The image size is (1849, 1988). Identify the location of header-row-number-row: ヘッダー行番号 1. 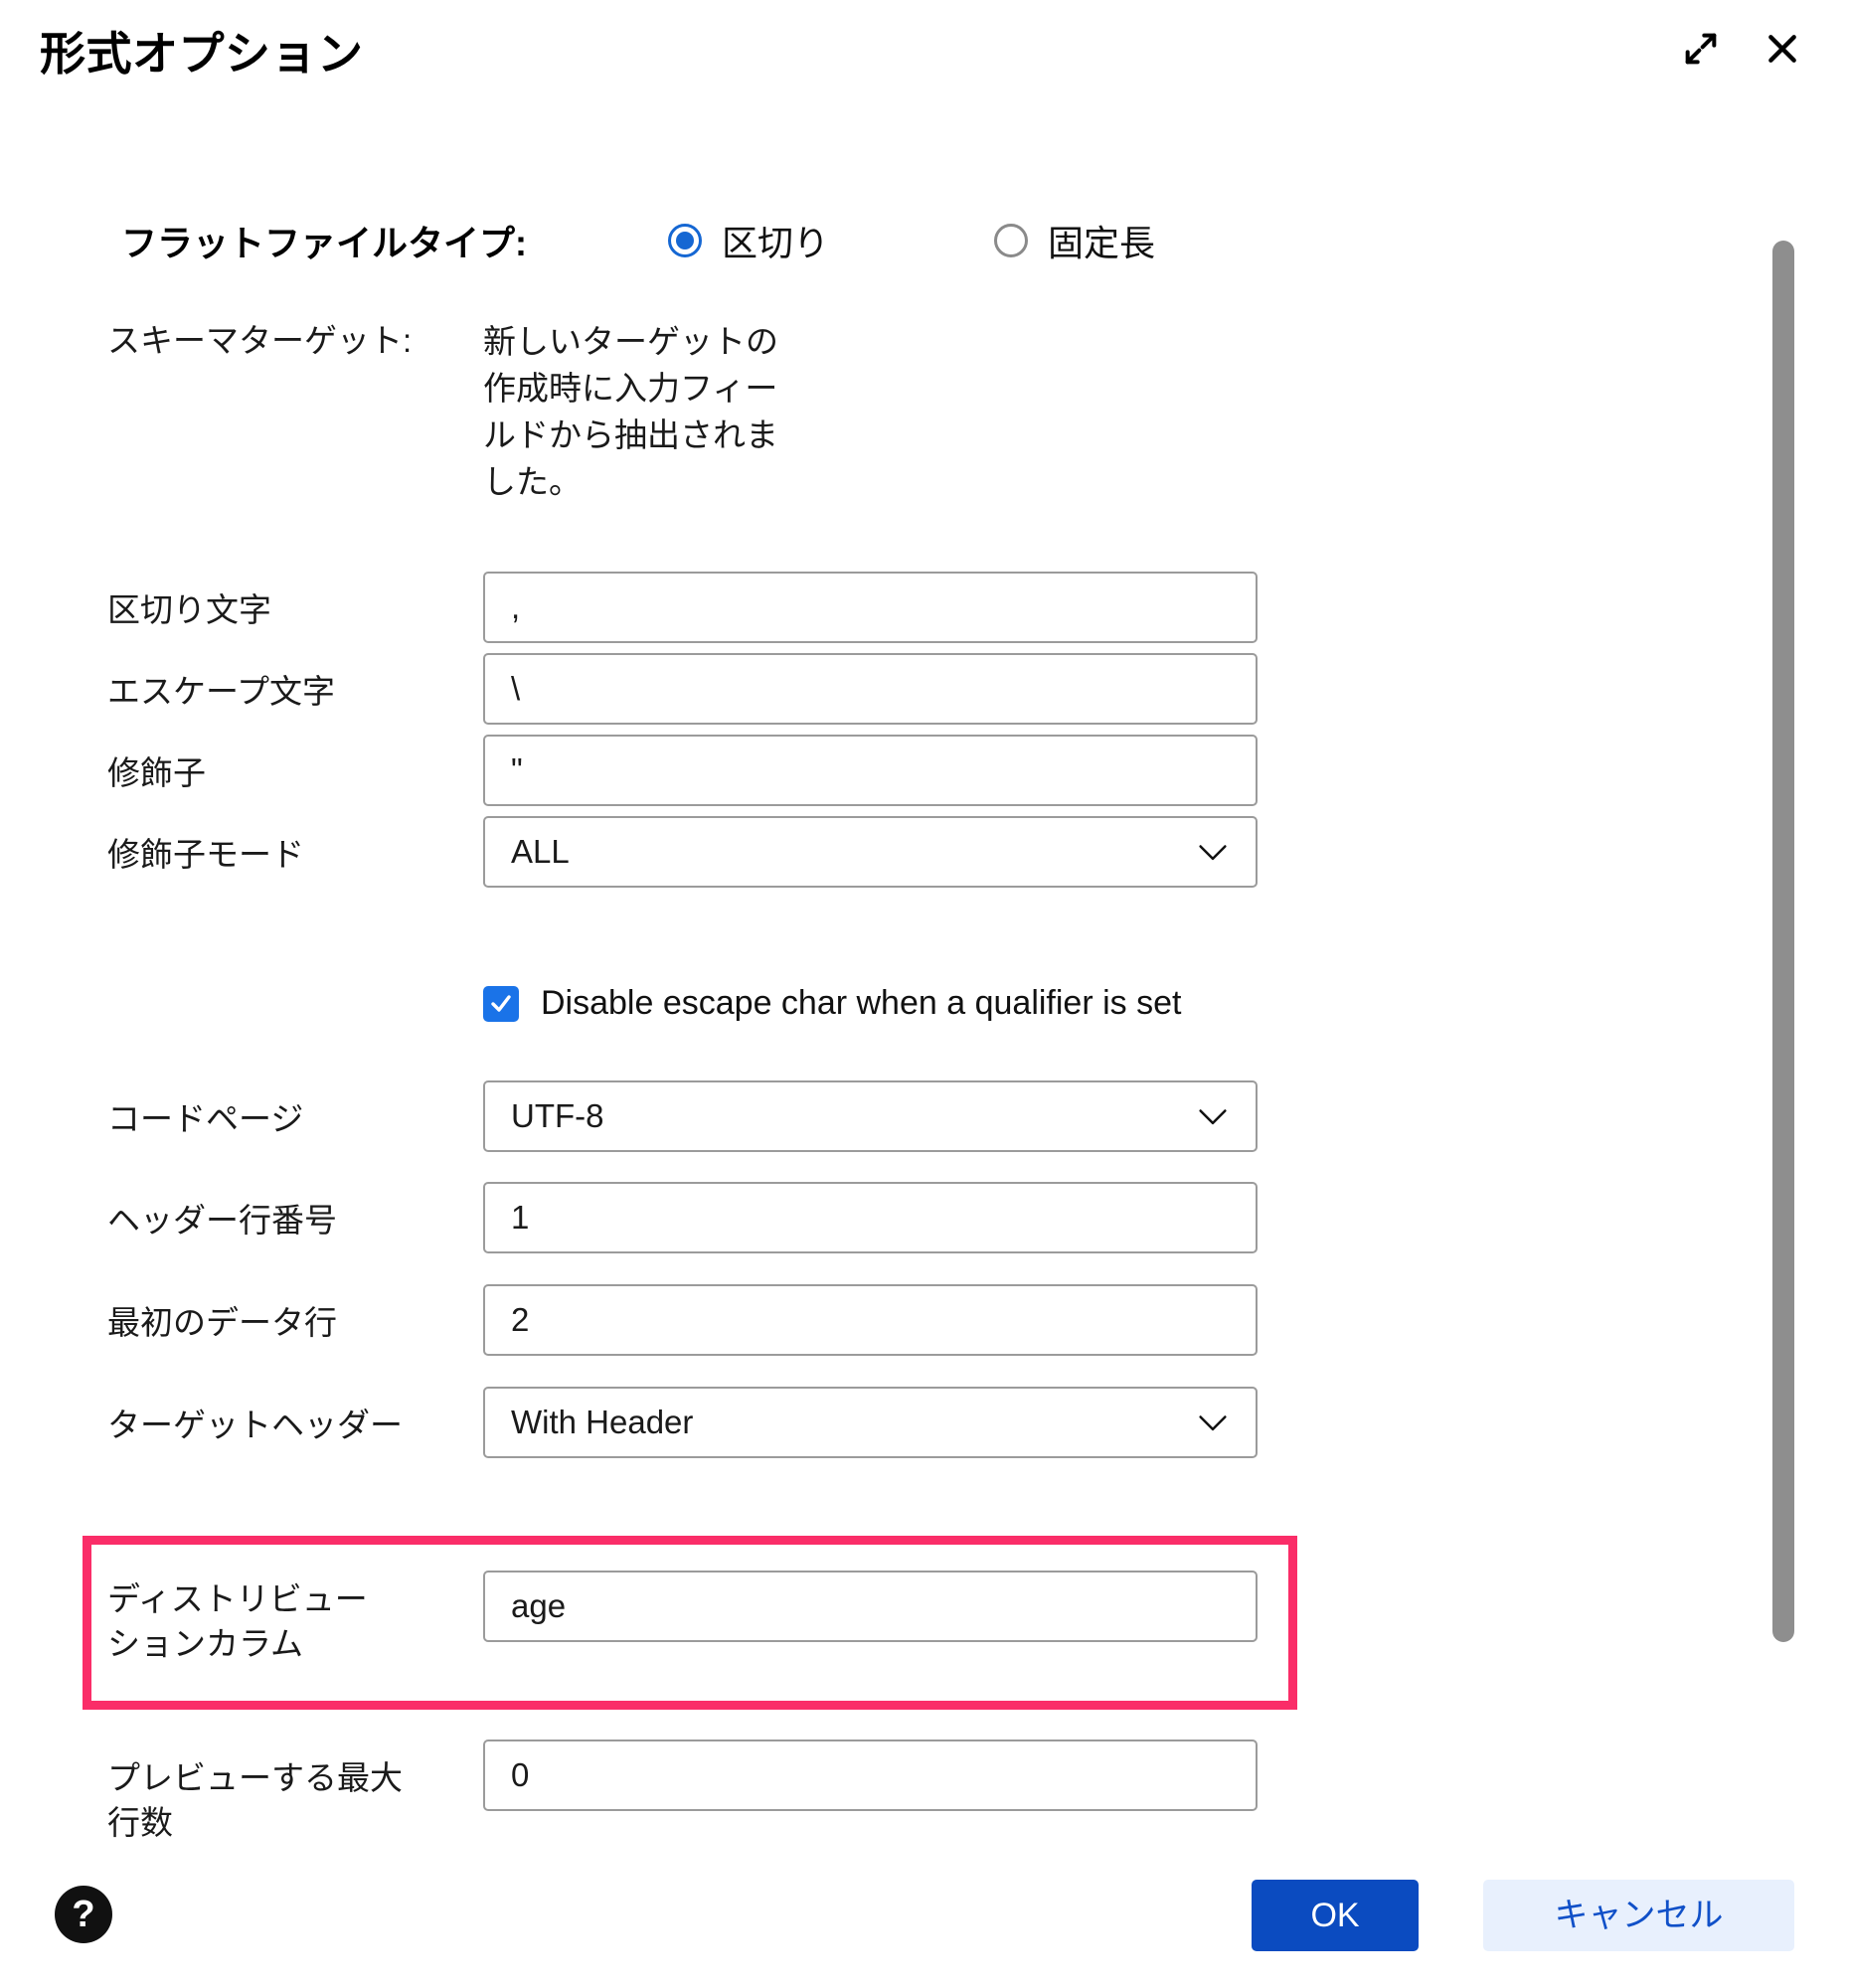
(894, 1226).